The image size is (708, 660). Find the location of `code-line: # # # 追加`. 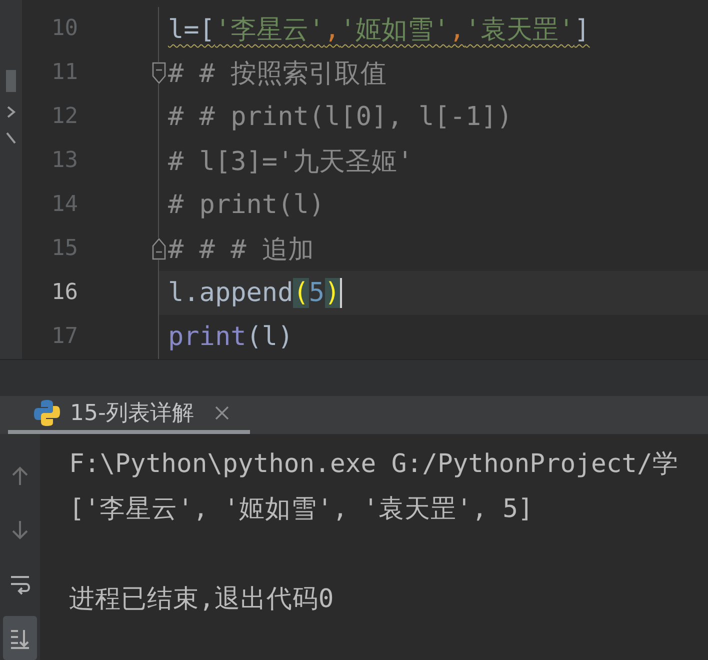

code-line: # # # 追加 is located at coordinates (241, 250).